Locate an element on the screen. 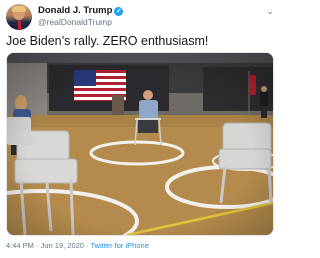 The width and height of the screenshot is (320, 258). avatar is located at coordinates (19, 17).